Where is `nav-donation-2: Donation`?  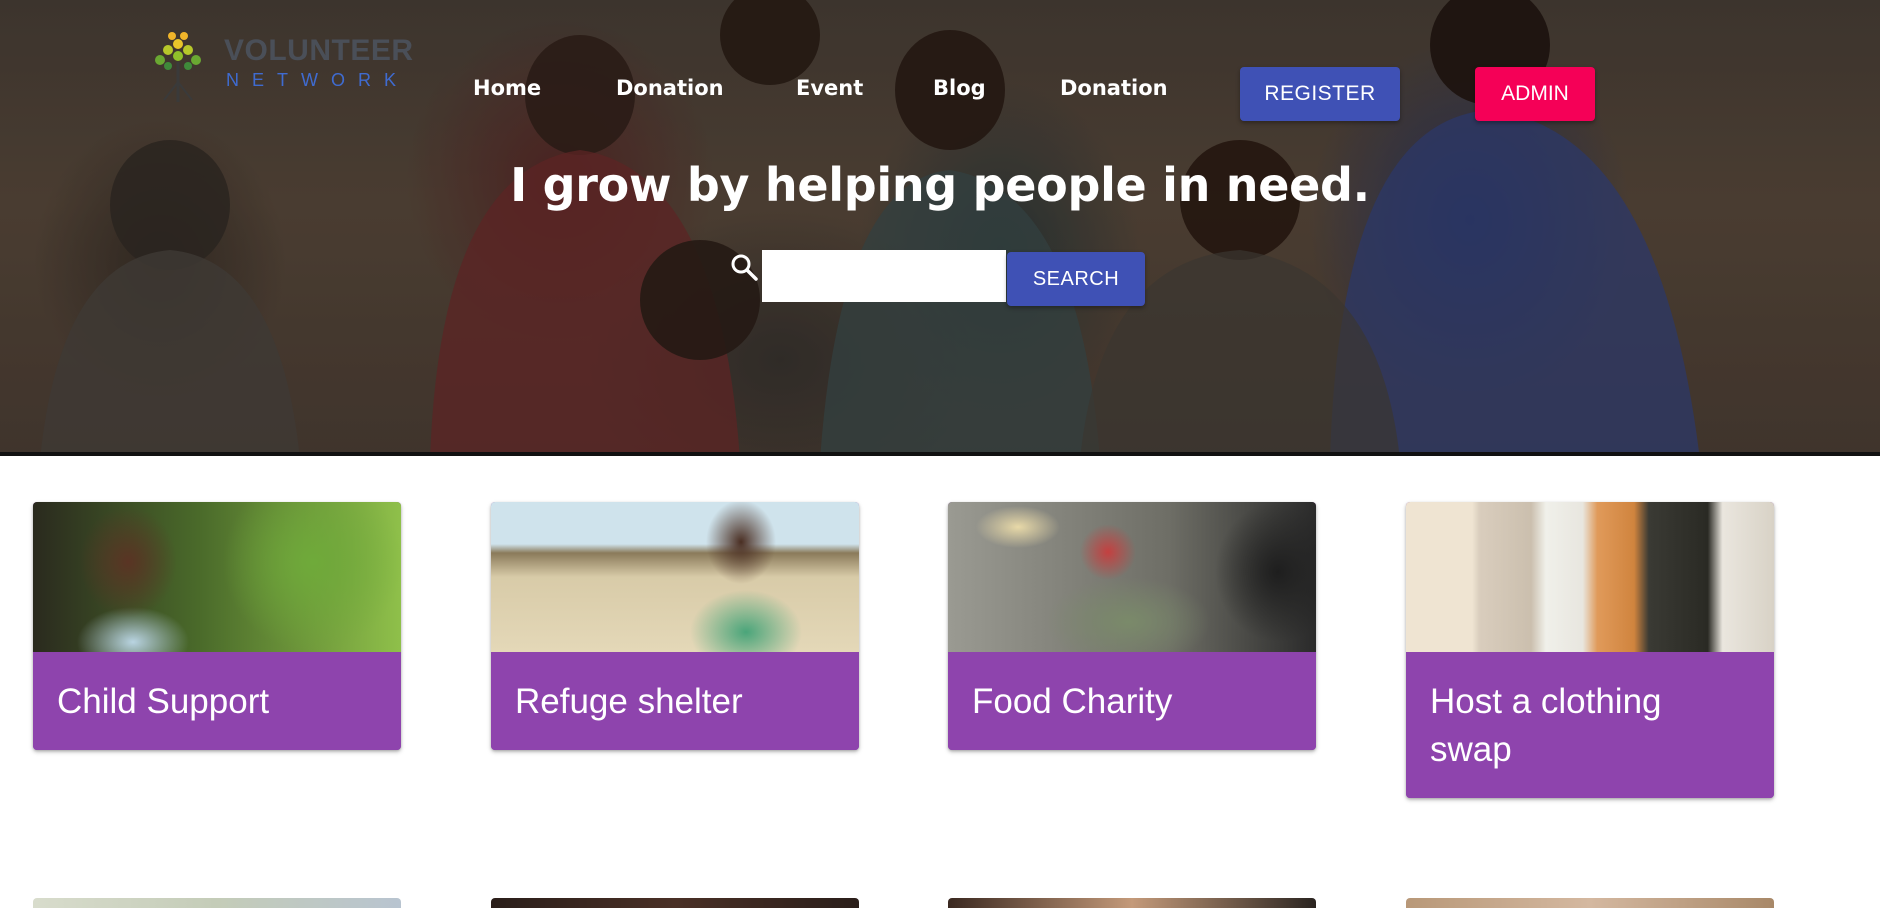 nav-donation-2: Donation is located at coordinates (1114, 88).